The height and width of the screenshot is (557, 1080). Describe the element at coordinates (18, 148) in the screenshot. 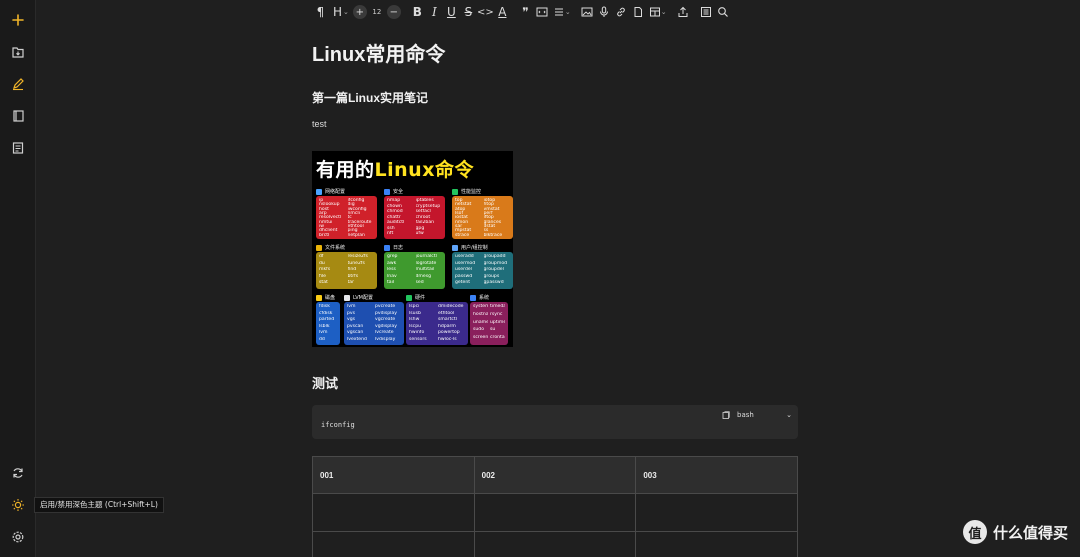

I see `list-icon` at that location.